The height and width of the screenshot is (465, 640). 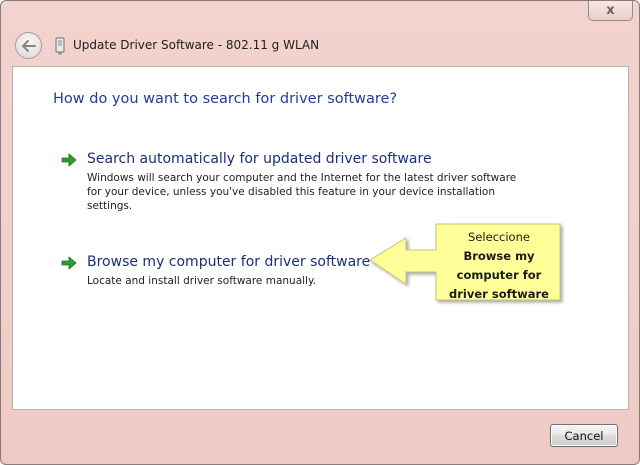 What do you see at coordinates (196, 45) in the screenshot?
I see `window-title: Update Driver Software - 802.11 g WLAN` at bounding box center [196, 45].